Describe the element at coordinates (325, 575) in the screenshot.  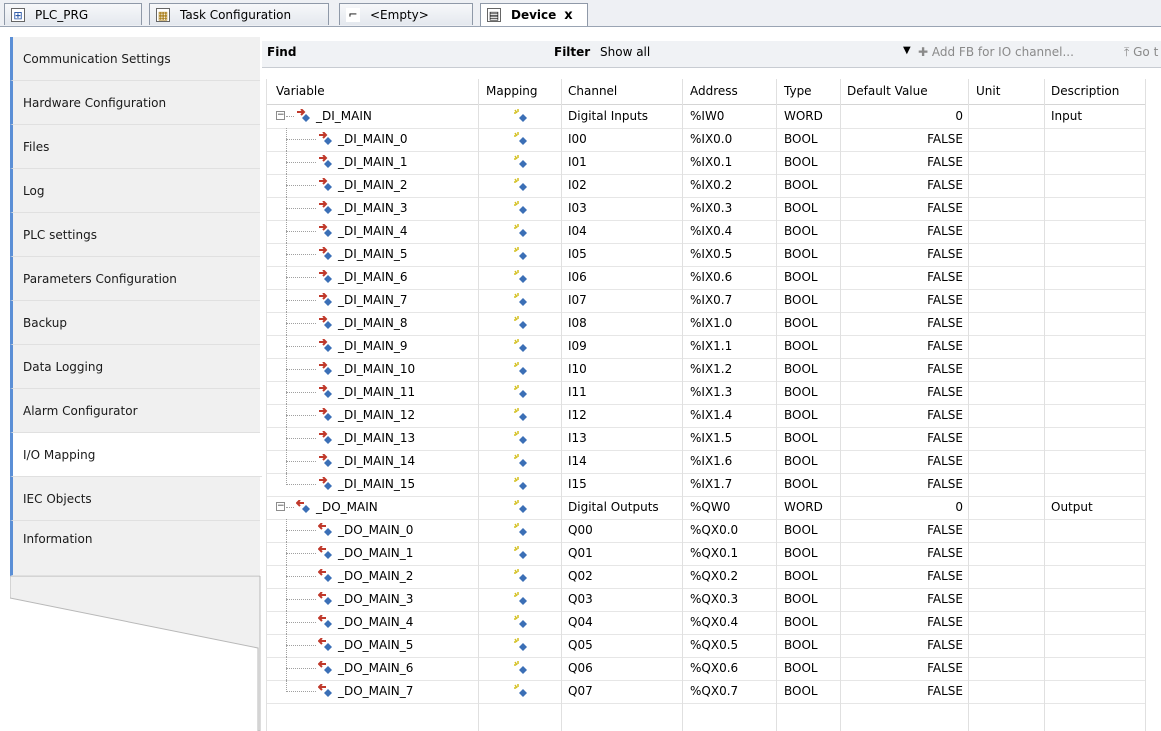
I see `output-variable-icon` at that location.